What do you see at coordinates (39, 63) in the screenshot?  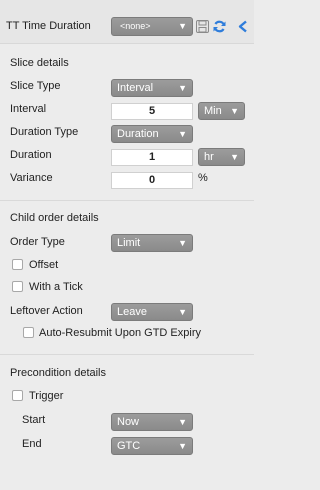 I see `slice-details-title: Slice details` at bounding box center [39, 63].